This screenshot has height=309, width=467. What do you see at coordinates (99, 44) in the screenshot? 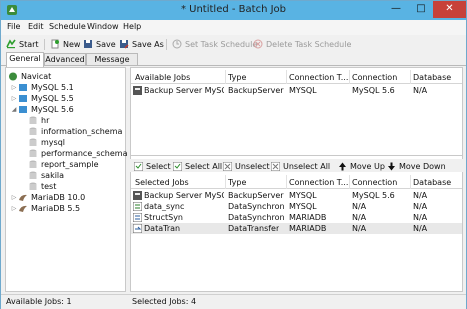
I see `save-button: Save` at bounding box center [99, 44].